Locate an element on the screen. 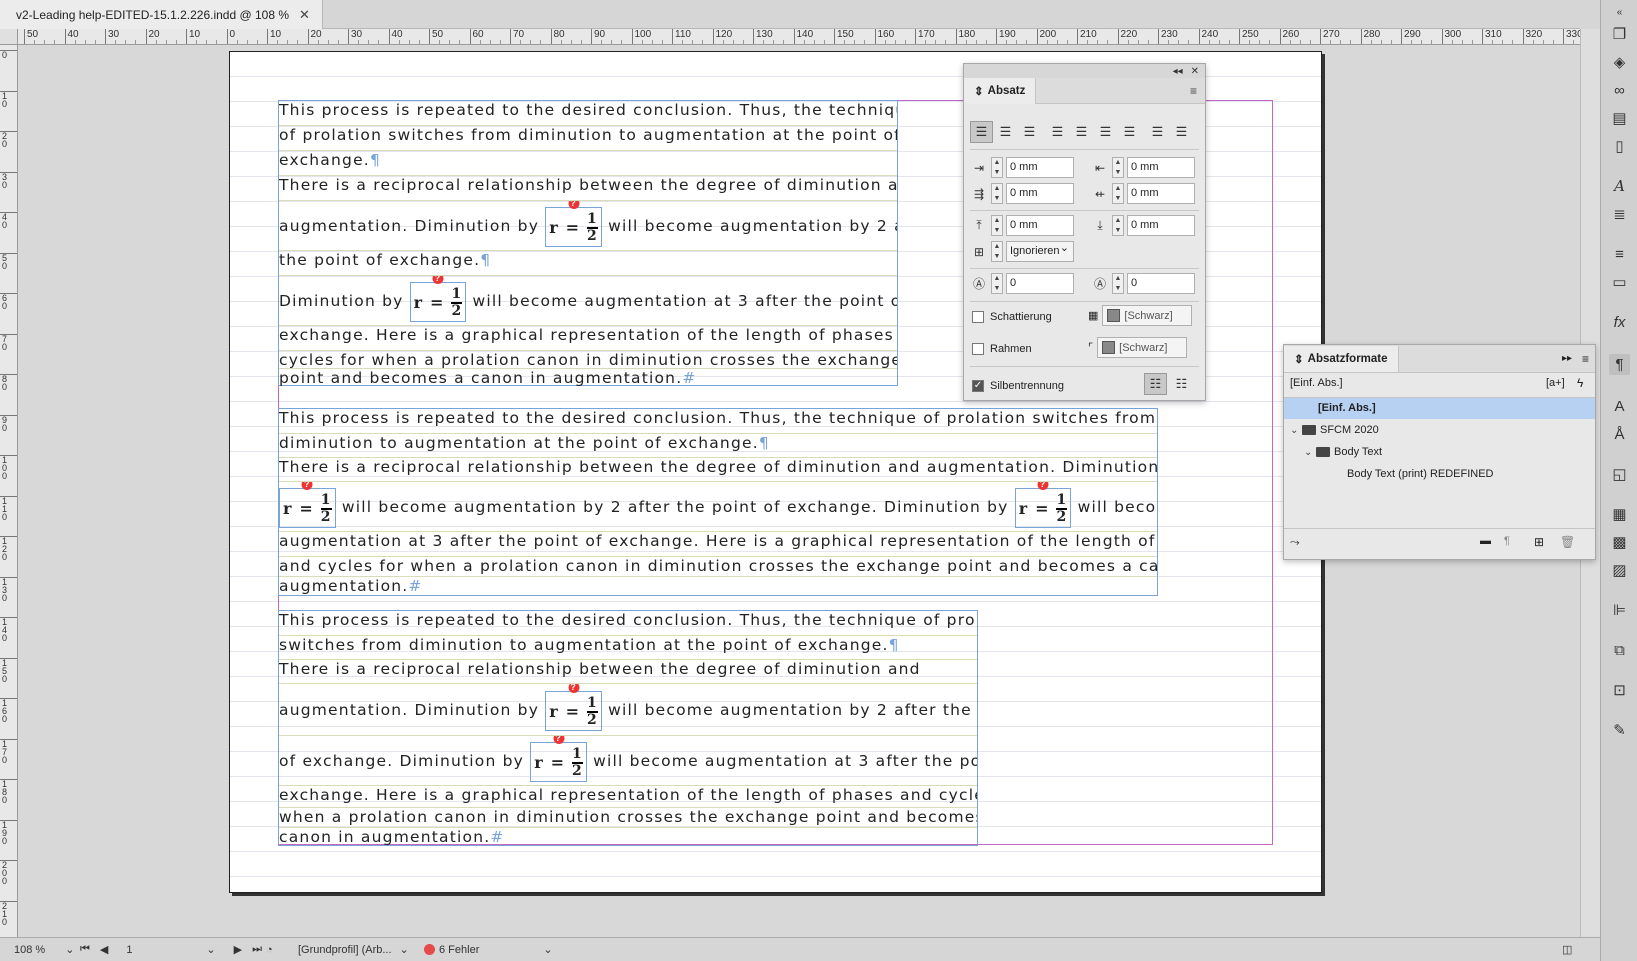 The width and height of the screenshot is (1637, 961). drop-cap-chars-stepper: ▲ ▼ is located at coordinates (1118, 283).